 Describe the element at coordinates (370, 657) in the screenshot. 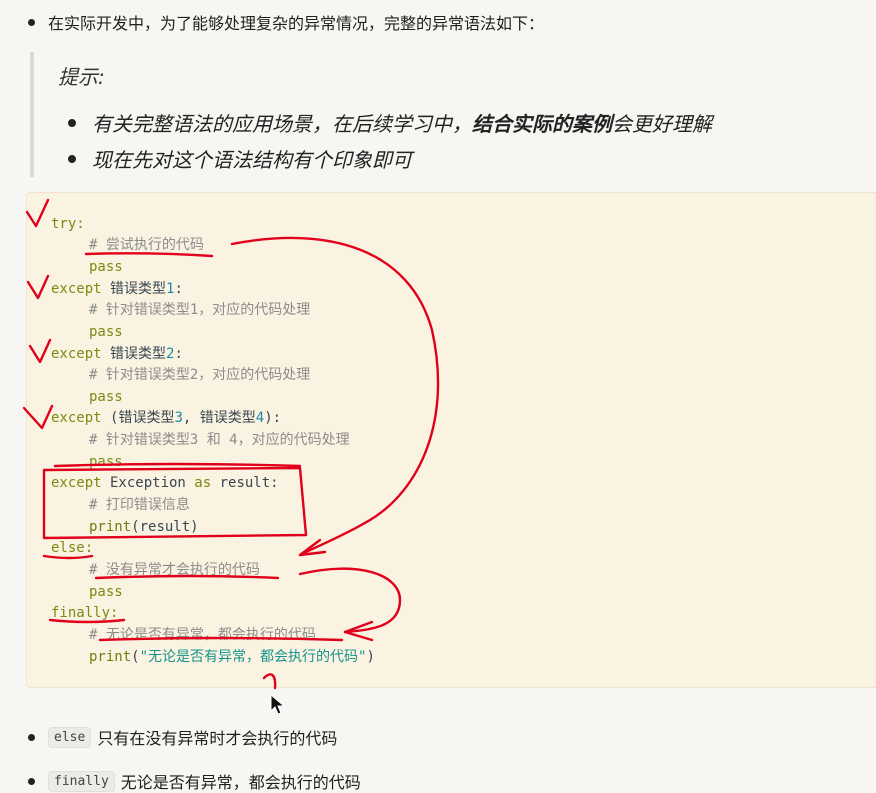

I see `paren: )` at that location.